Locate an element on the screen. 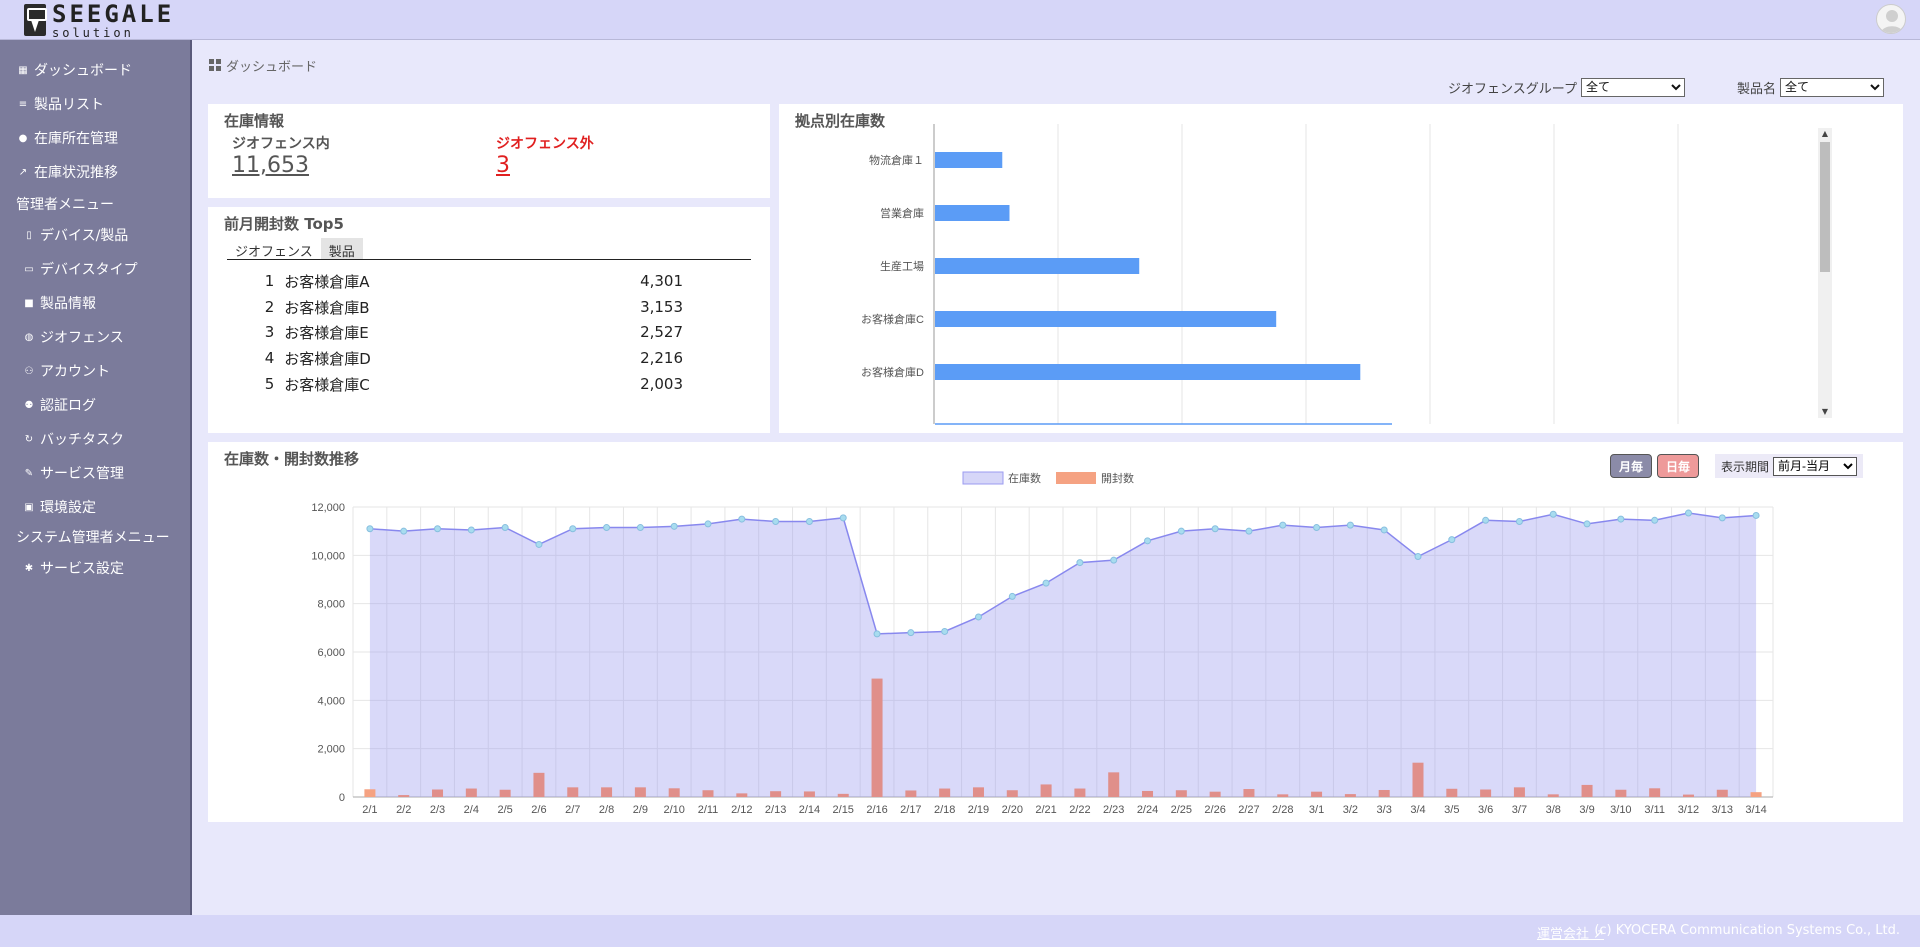  sidebar-item-auth-log: ⚉ 認証ログ is located at coordinates (60, 405).